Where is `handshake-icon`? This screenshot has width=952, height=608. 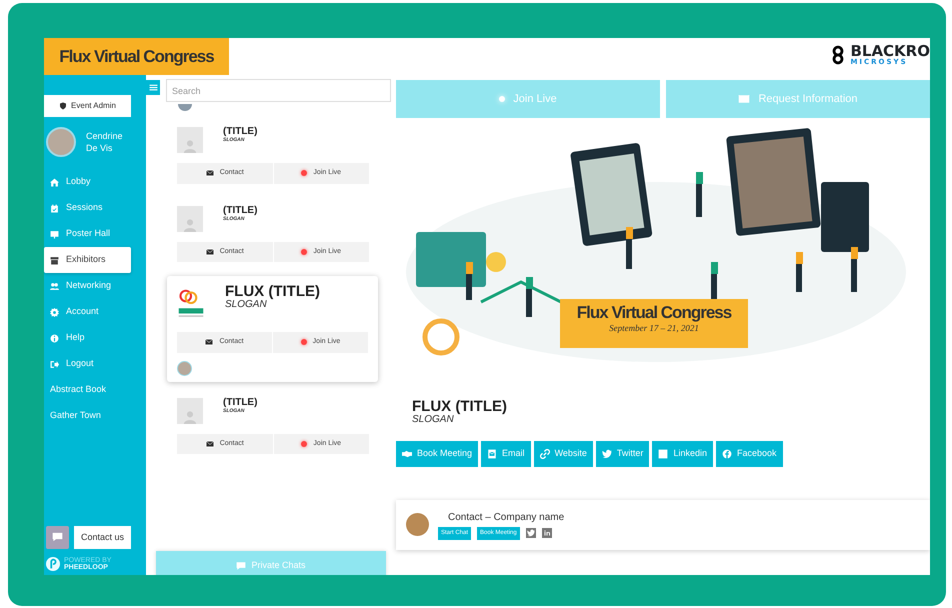 handshake-icon is located at coordinates (407, 453).